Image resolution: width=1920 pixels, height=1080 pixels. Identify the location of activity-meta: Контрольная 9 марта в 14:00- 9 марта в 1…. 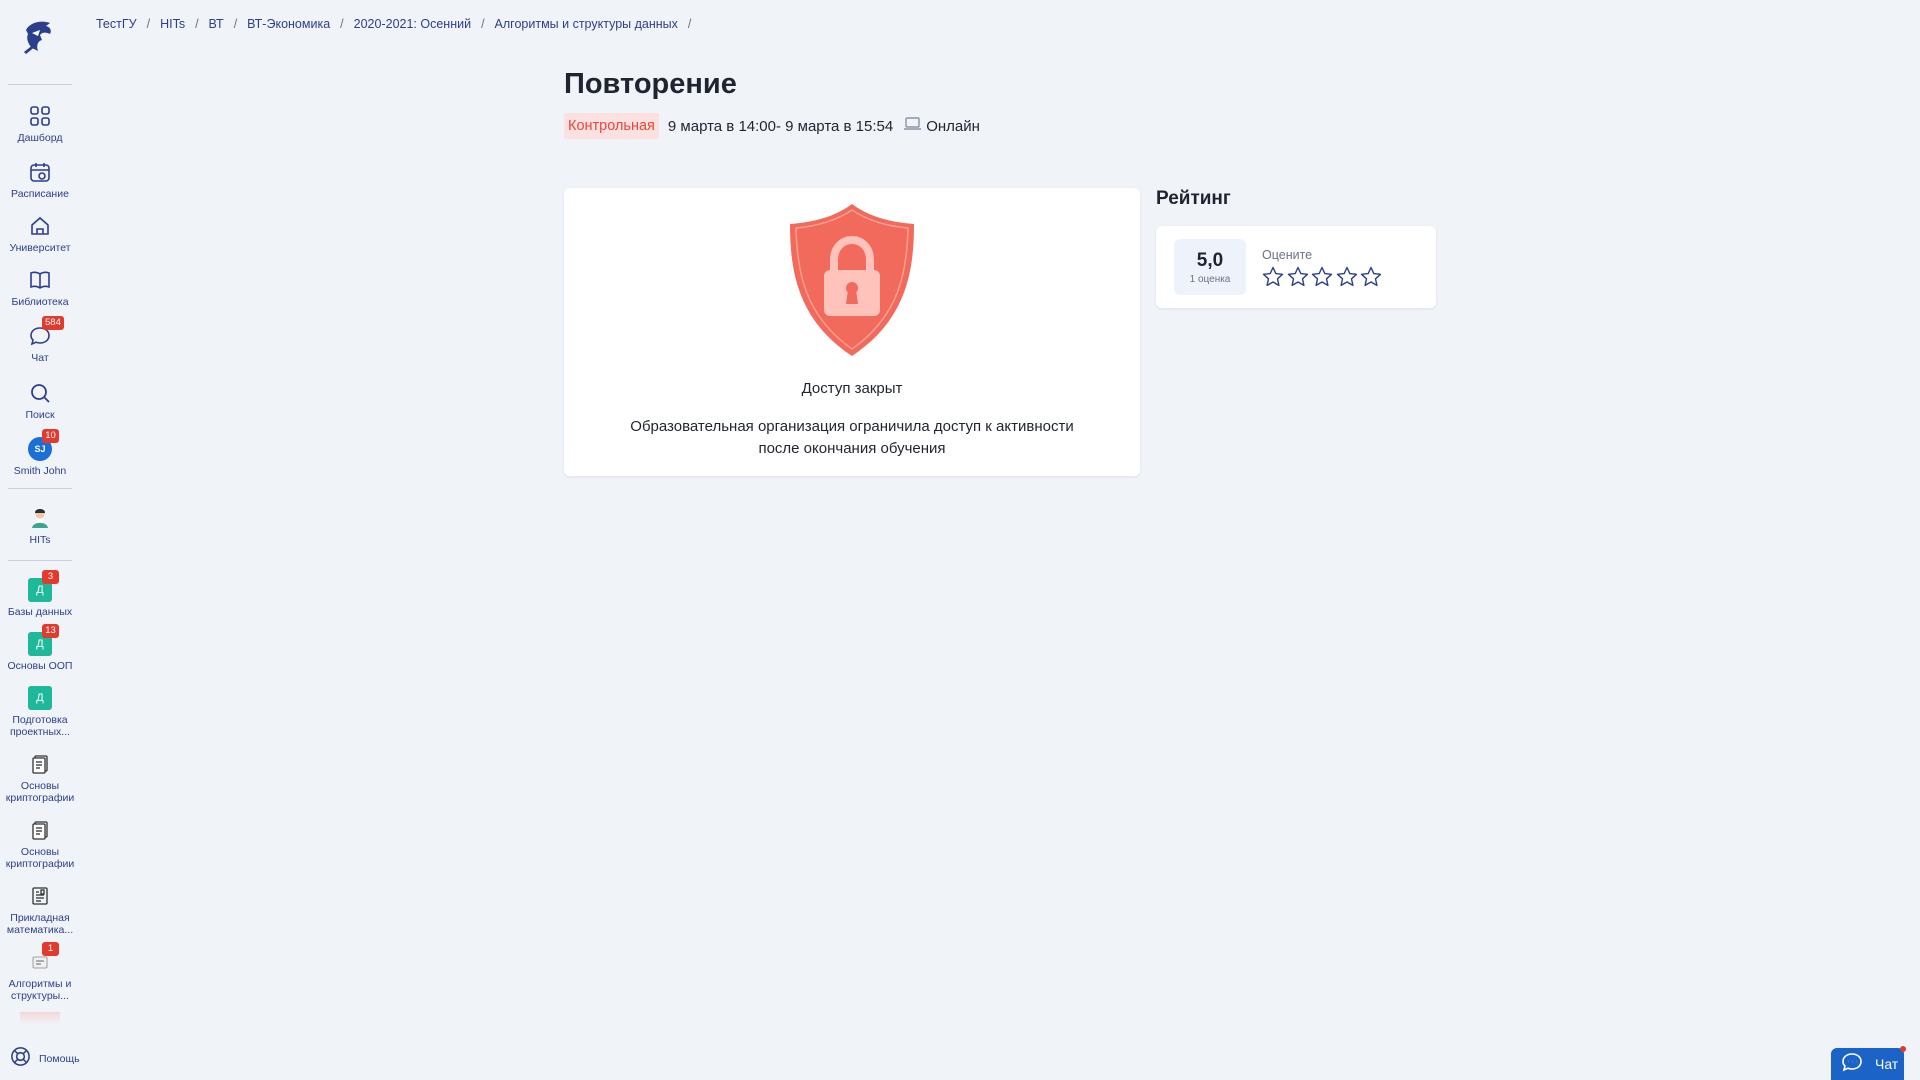
(772, 126).